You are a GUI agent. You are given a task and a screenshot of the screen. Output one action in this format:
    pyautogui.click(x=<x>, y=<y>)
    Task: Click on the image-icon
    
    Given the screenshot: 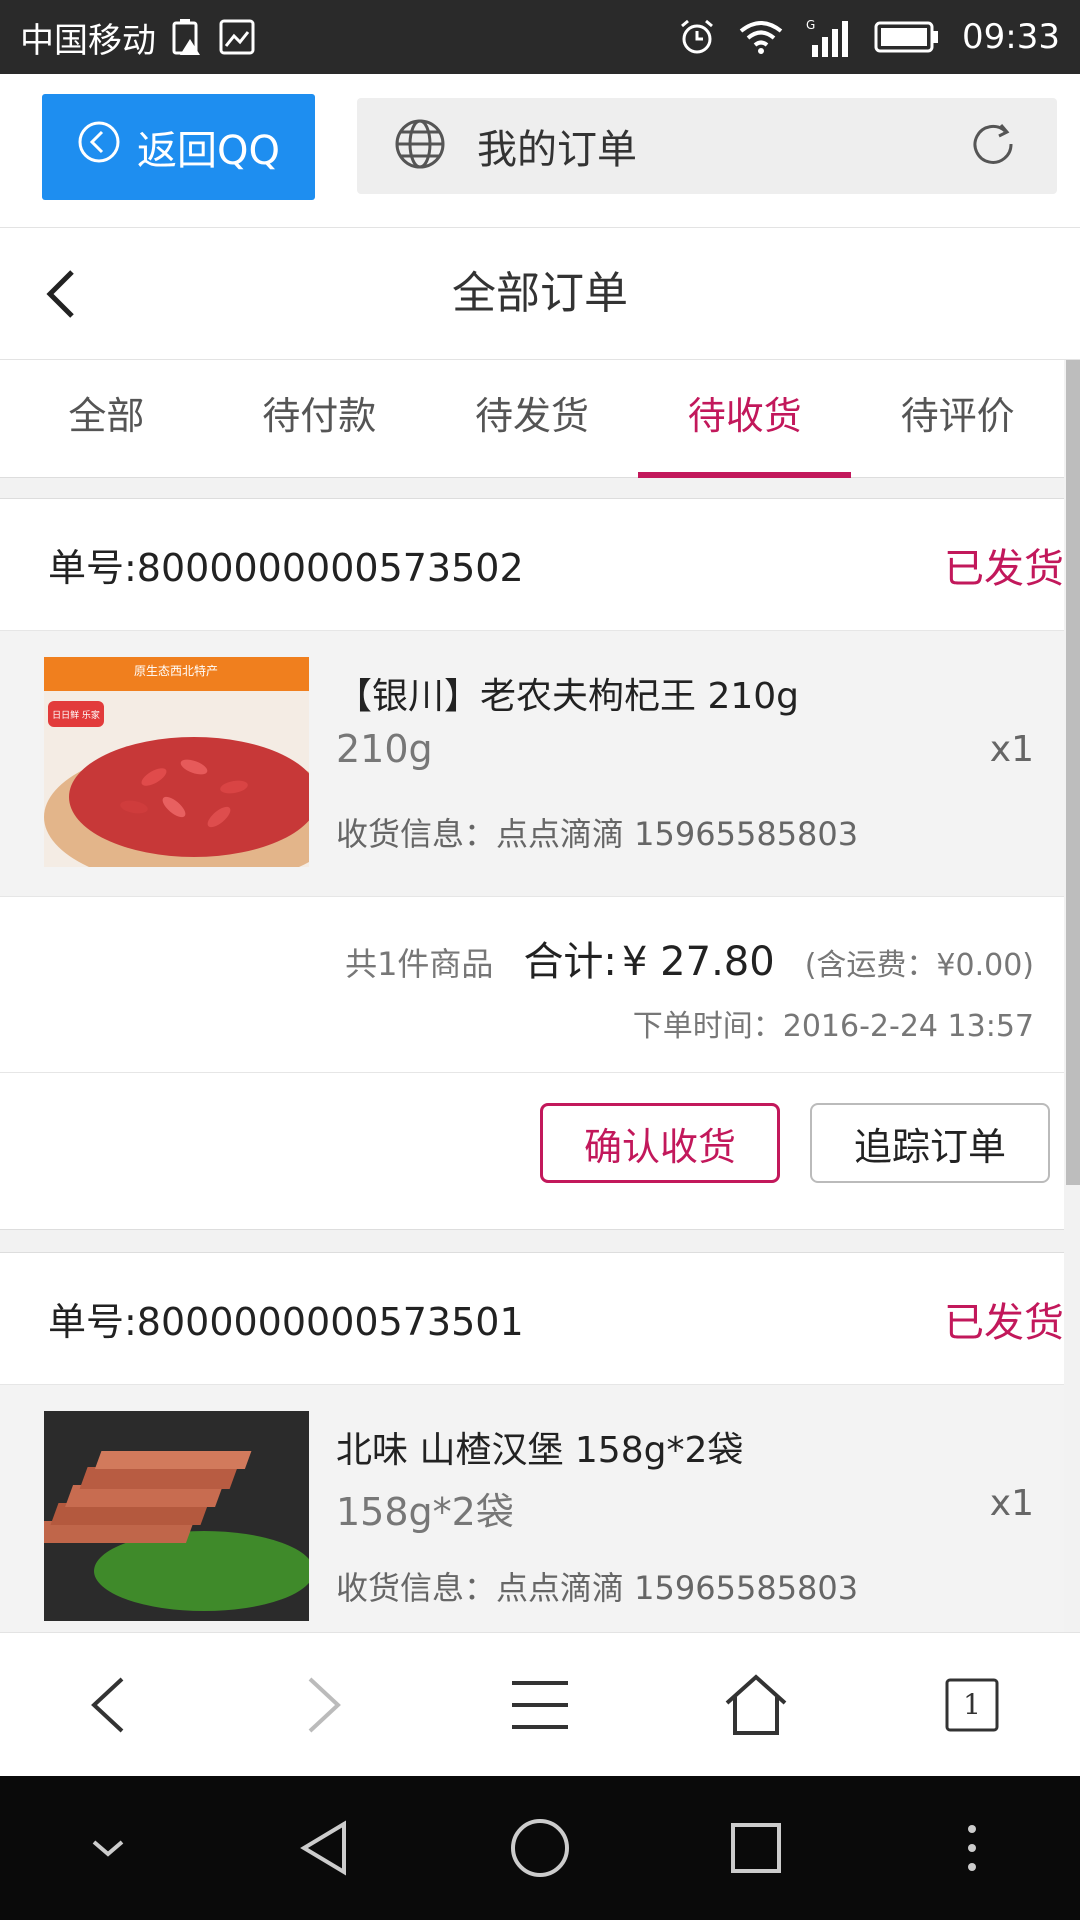 What is the action you would take?
    pyautogui.click(x=237, y=37)
    